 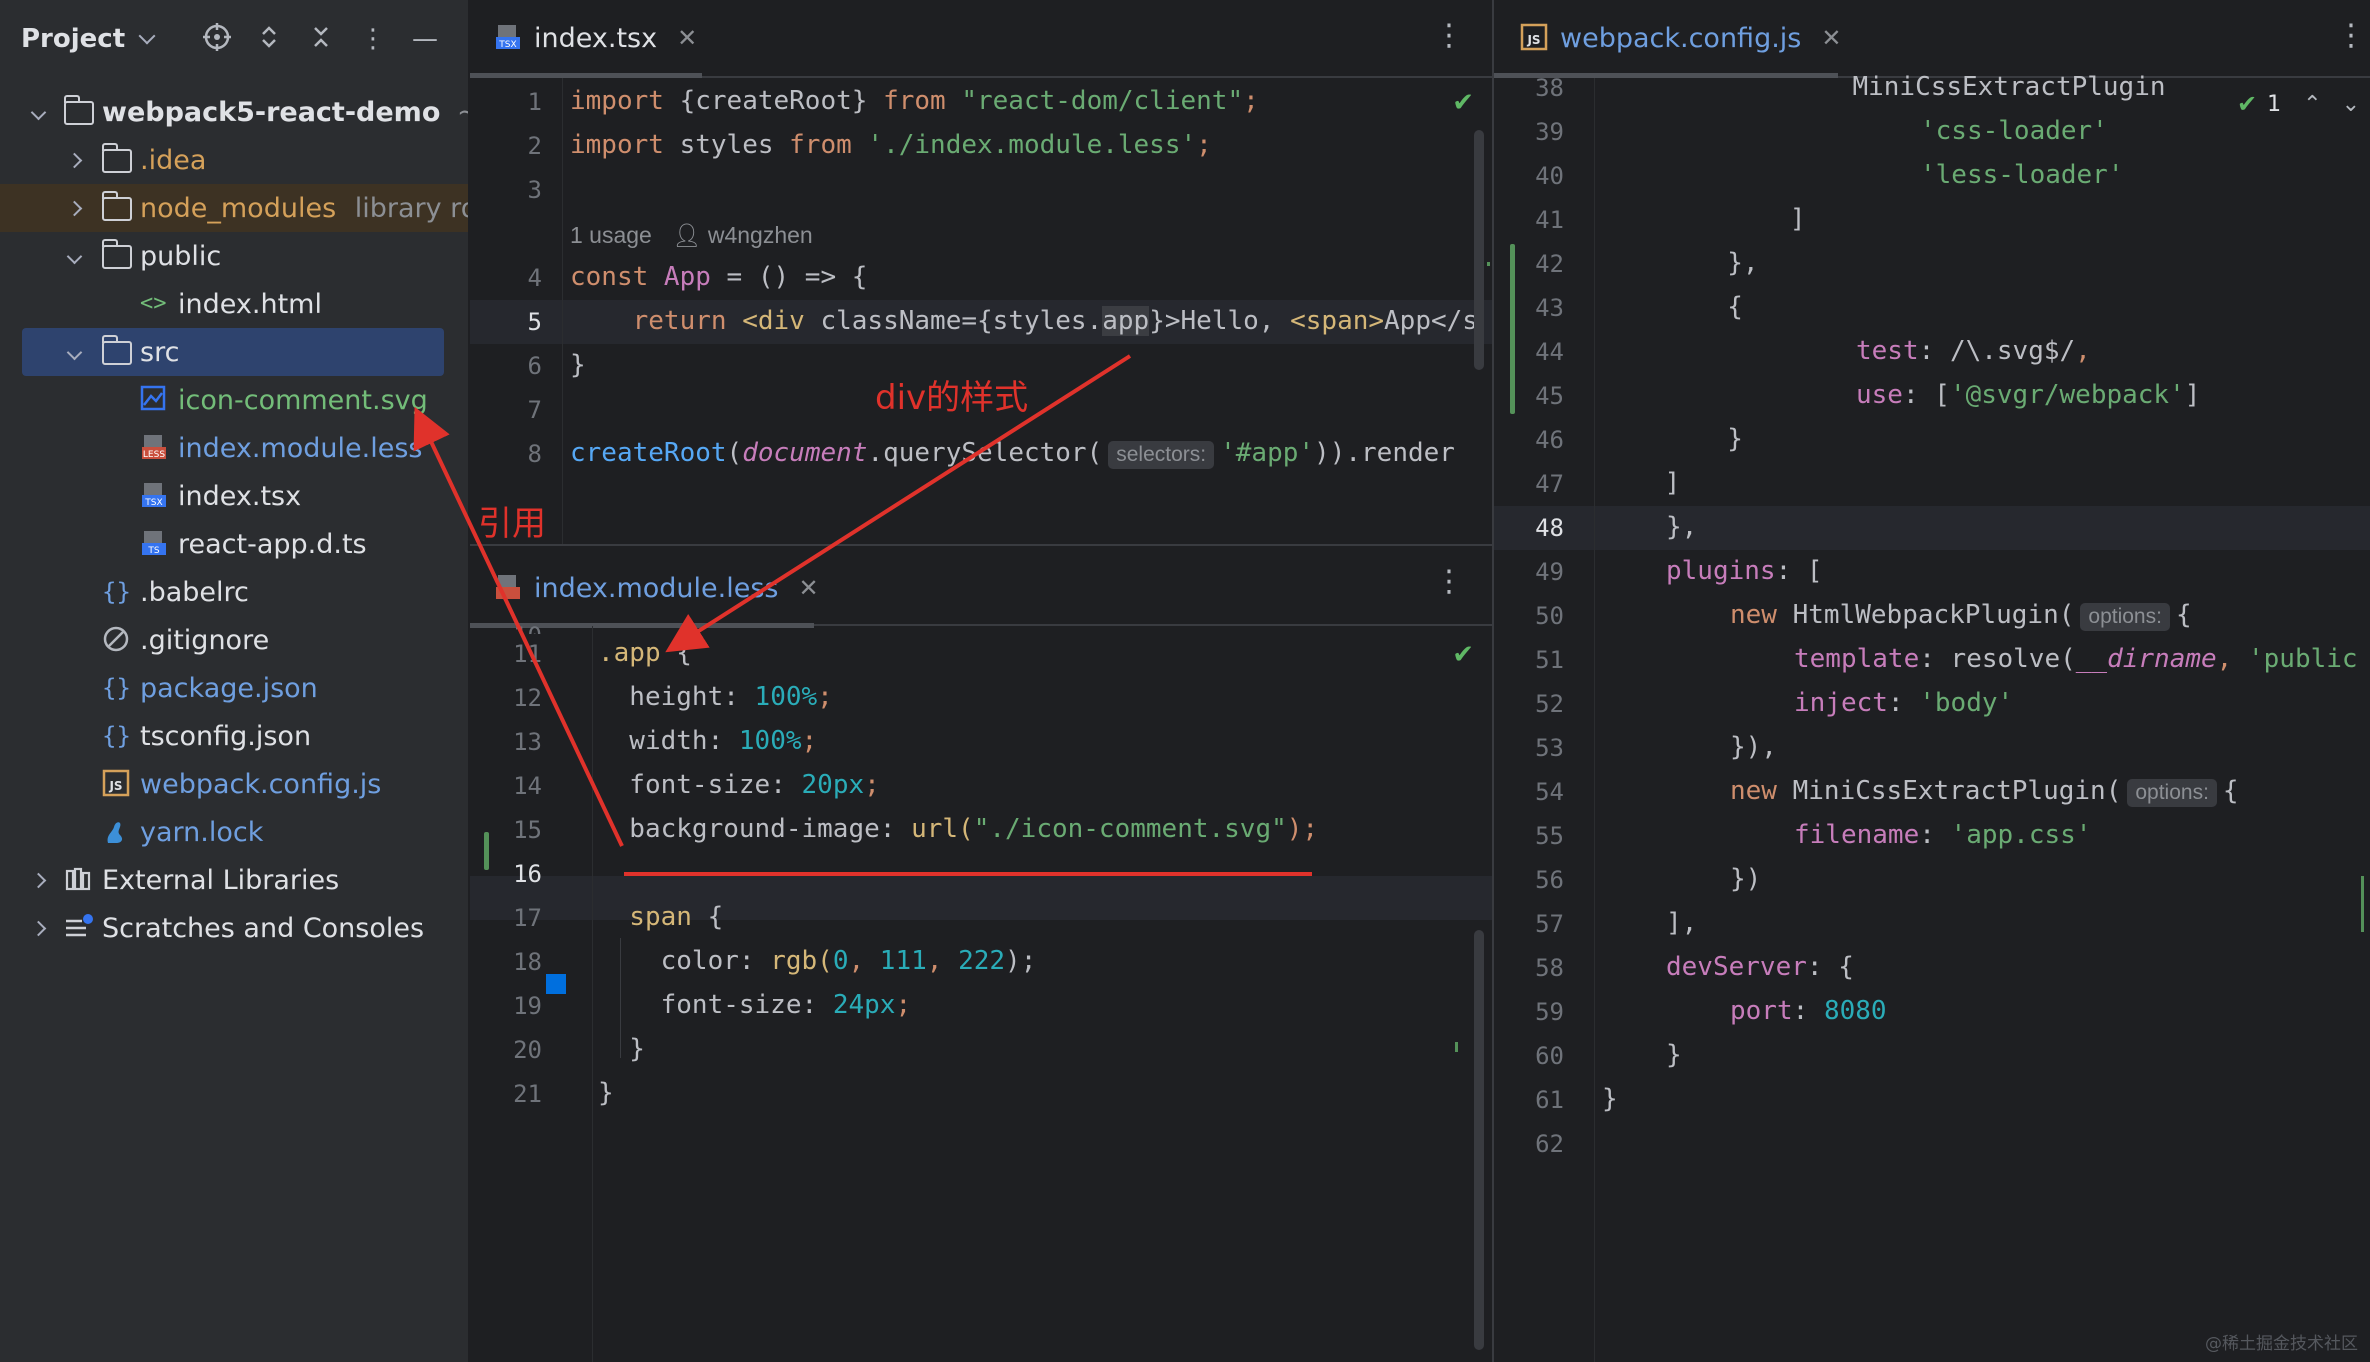 I want to click on code-line-4: const App = () => {, so click(x=718, y=277).